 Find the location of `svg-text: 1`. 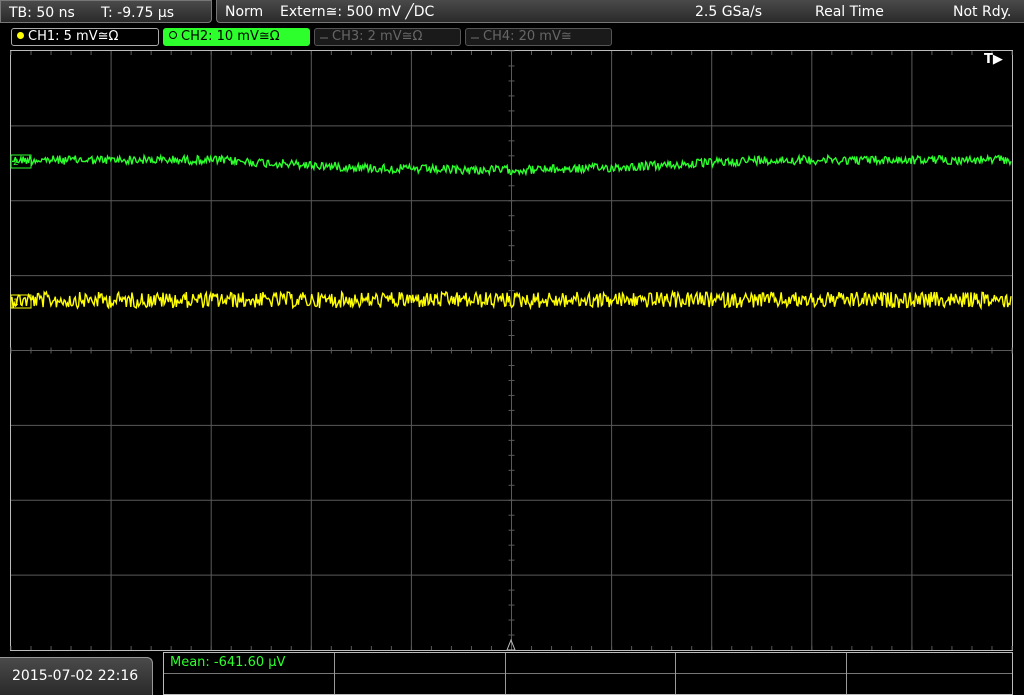

svg-text: 1 is located at coordinates (16, 303).